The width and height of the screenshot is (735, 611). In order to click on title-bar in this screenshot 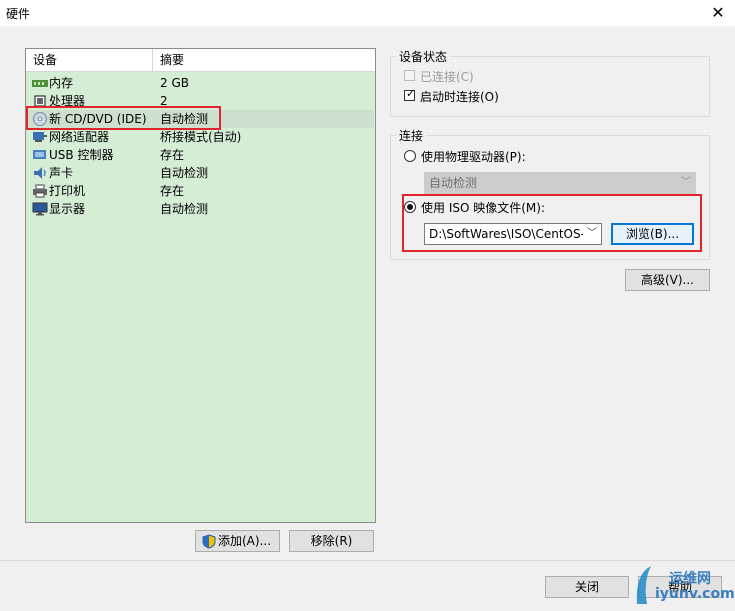, I will do `click(367, 13)`.